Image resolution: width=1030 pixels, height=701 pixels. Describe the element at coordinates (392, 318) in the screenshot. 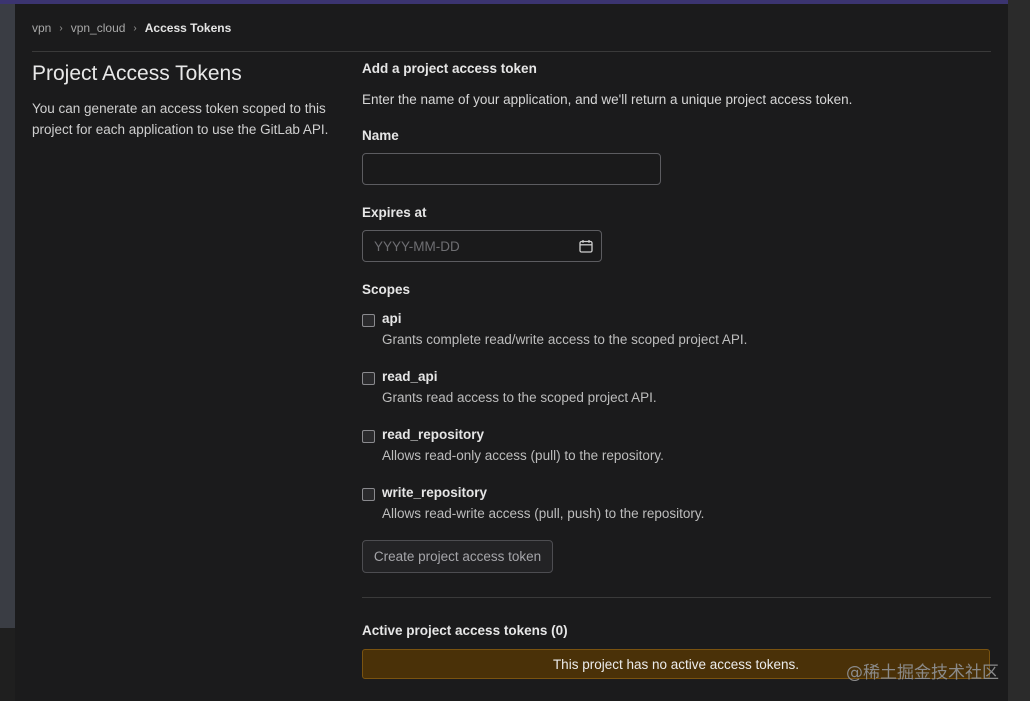

I see `scope-api-name: api` at that location.